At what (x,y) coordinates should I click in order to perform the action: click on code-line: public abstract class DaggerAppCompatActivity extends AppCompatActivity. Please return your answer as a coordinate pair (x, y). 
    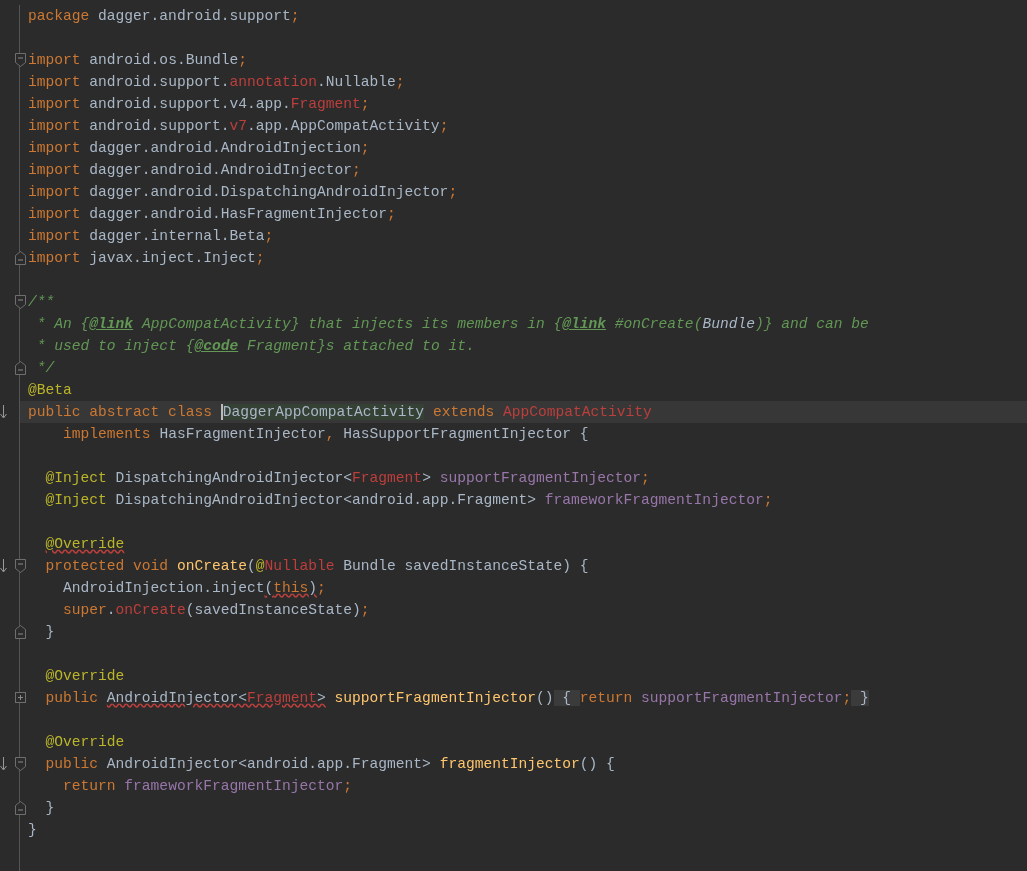
    Looking at the image, I should click on (340, 412).